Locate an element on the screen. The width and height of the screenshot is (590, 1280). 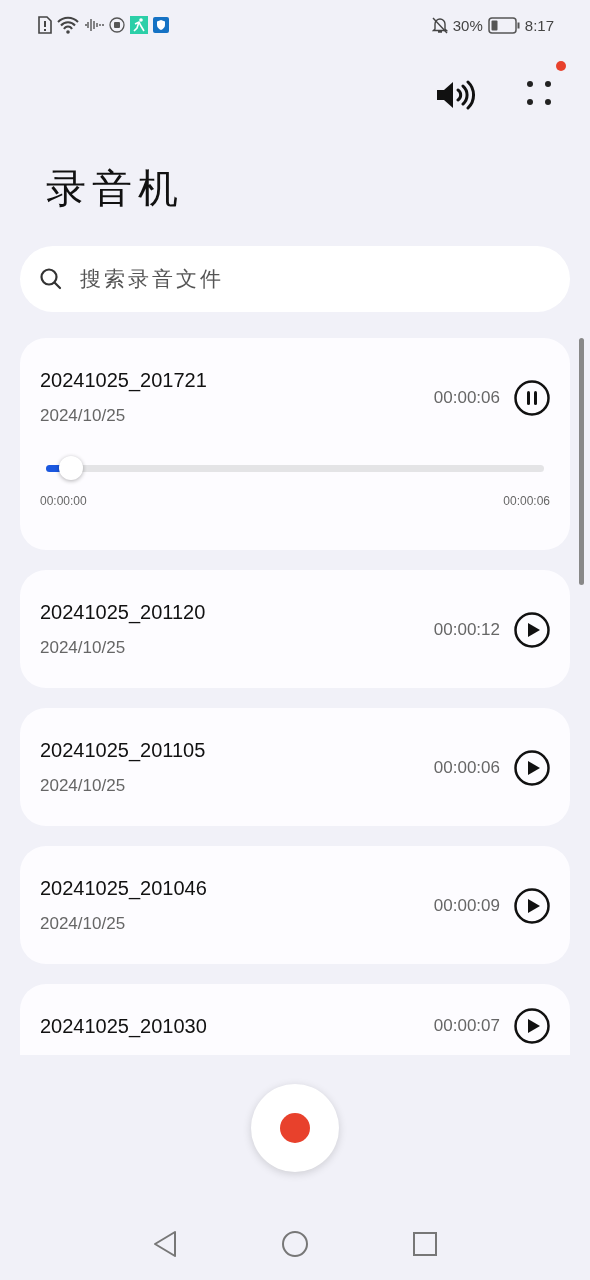
record-icon is located at coordinates (295, 1127).